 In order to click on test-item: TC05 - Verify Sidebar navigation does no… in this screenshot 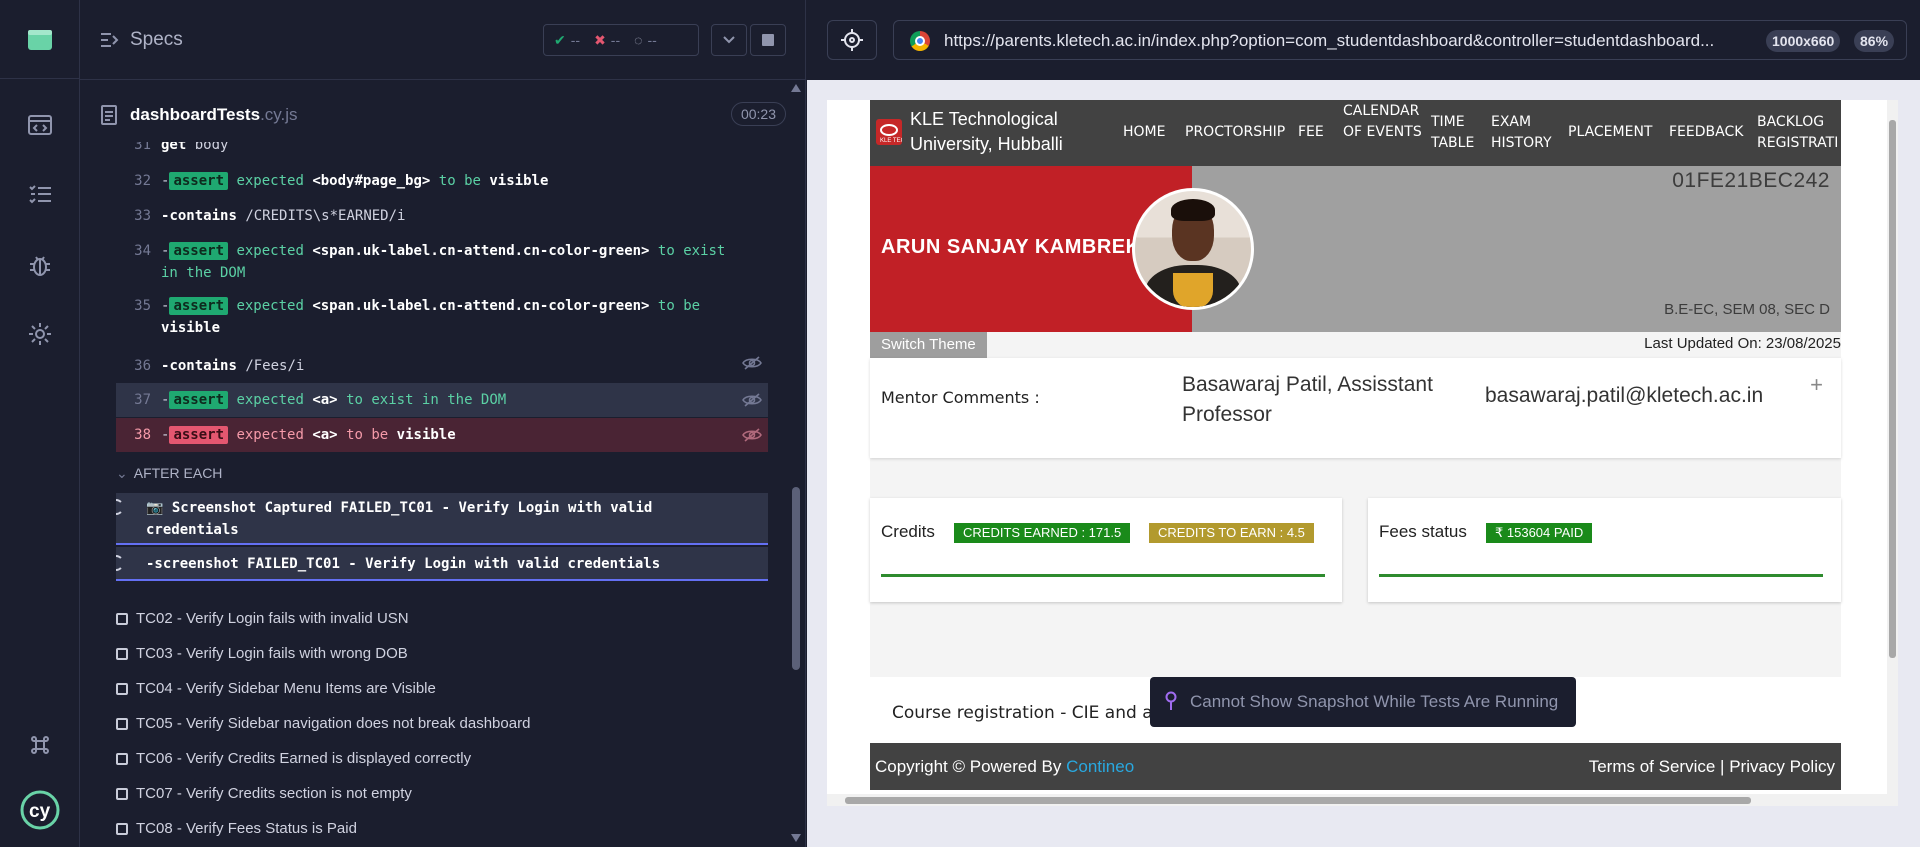, I will do `click(323, 723)`.